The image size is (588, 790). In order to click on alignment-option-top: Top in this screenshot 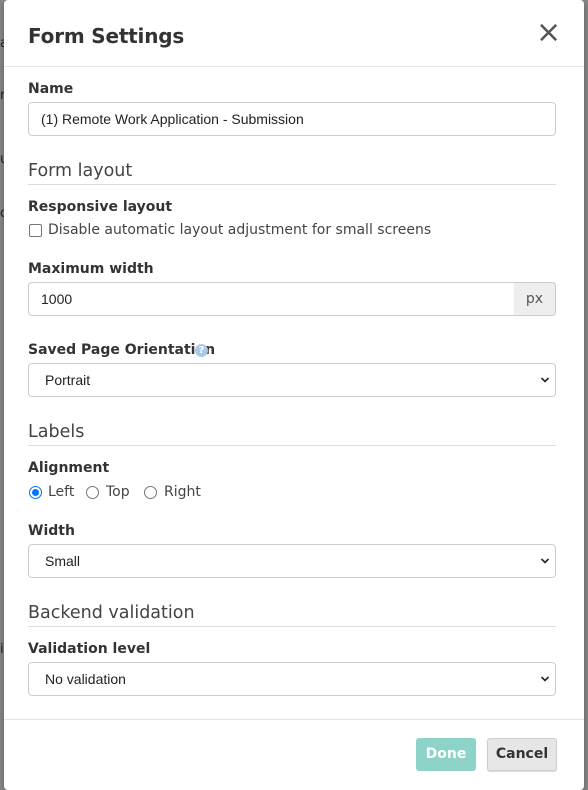, I will do `click(118, 492)`.